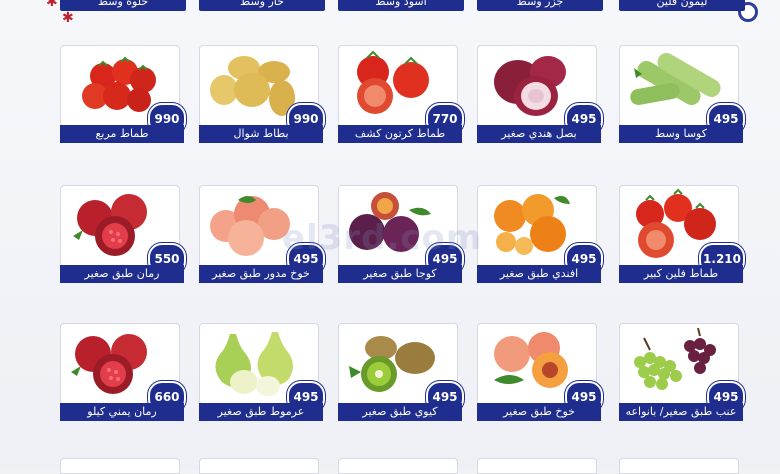  What do you see at coordinates (540, 373) in the screenshot?
I see `product-card: 495 خوخ طبق صغير` at bounding box center [540, 373].